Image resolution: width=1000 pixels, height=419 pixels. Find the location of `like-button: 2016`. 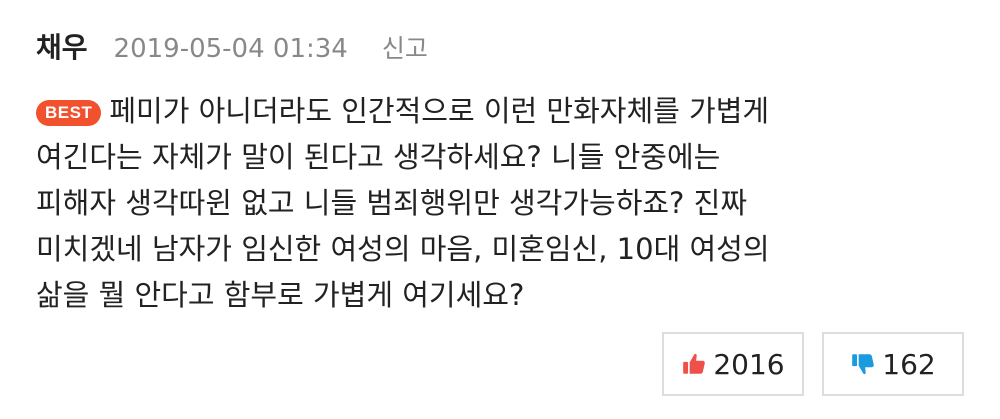

like-button: 2016 is located at coordinates (733, 364).